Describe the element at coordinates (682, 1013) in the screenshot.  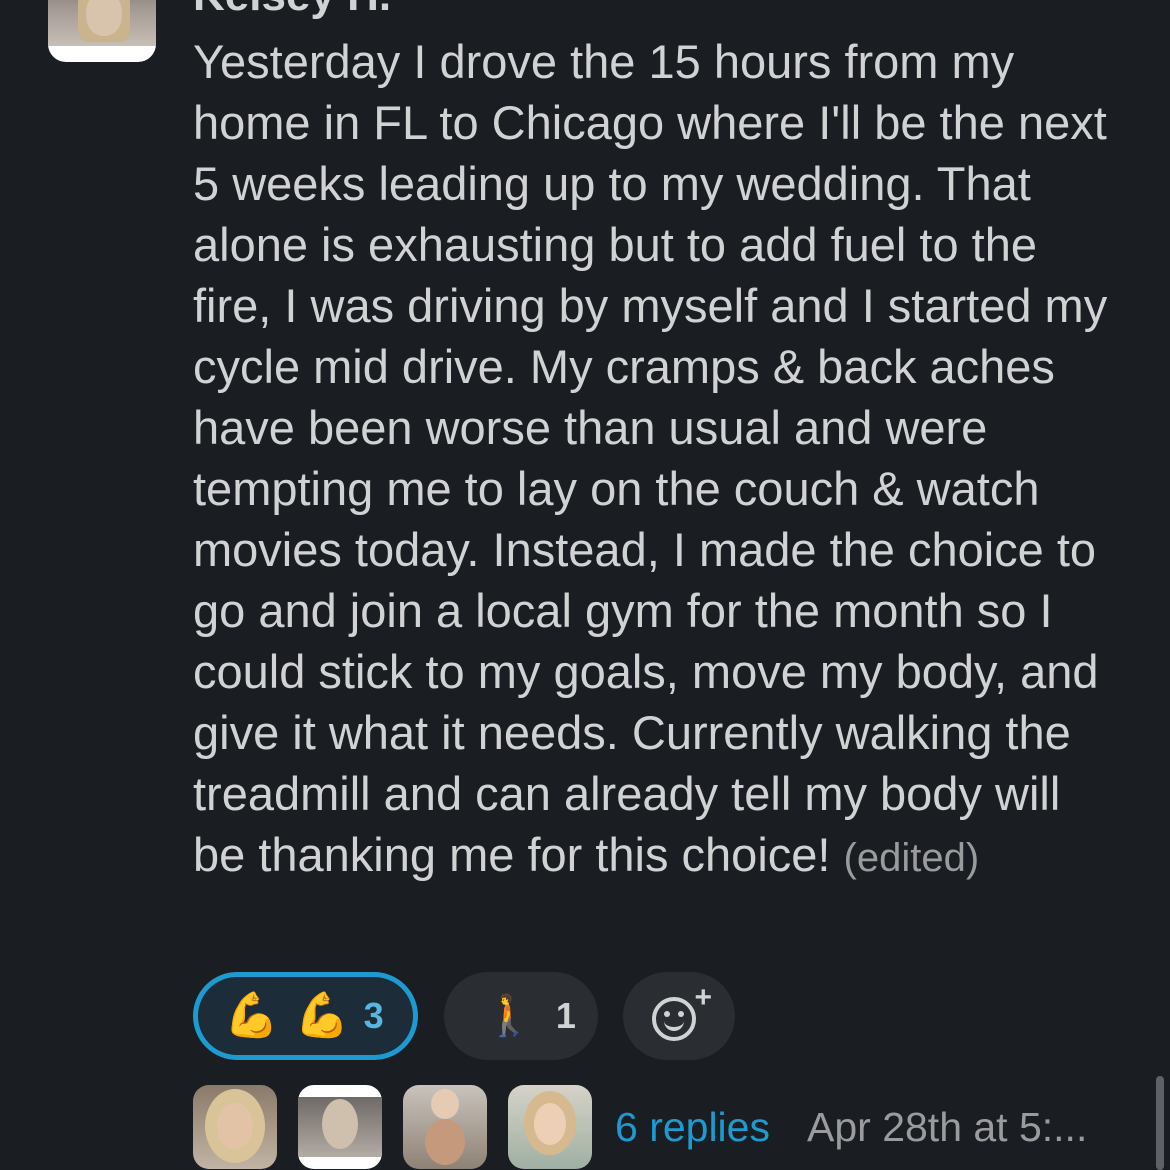
I see `add-reaction-icon: +` at that location.